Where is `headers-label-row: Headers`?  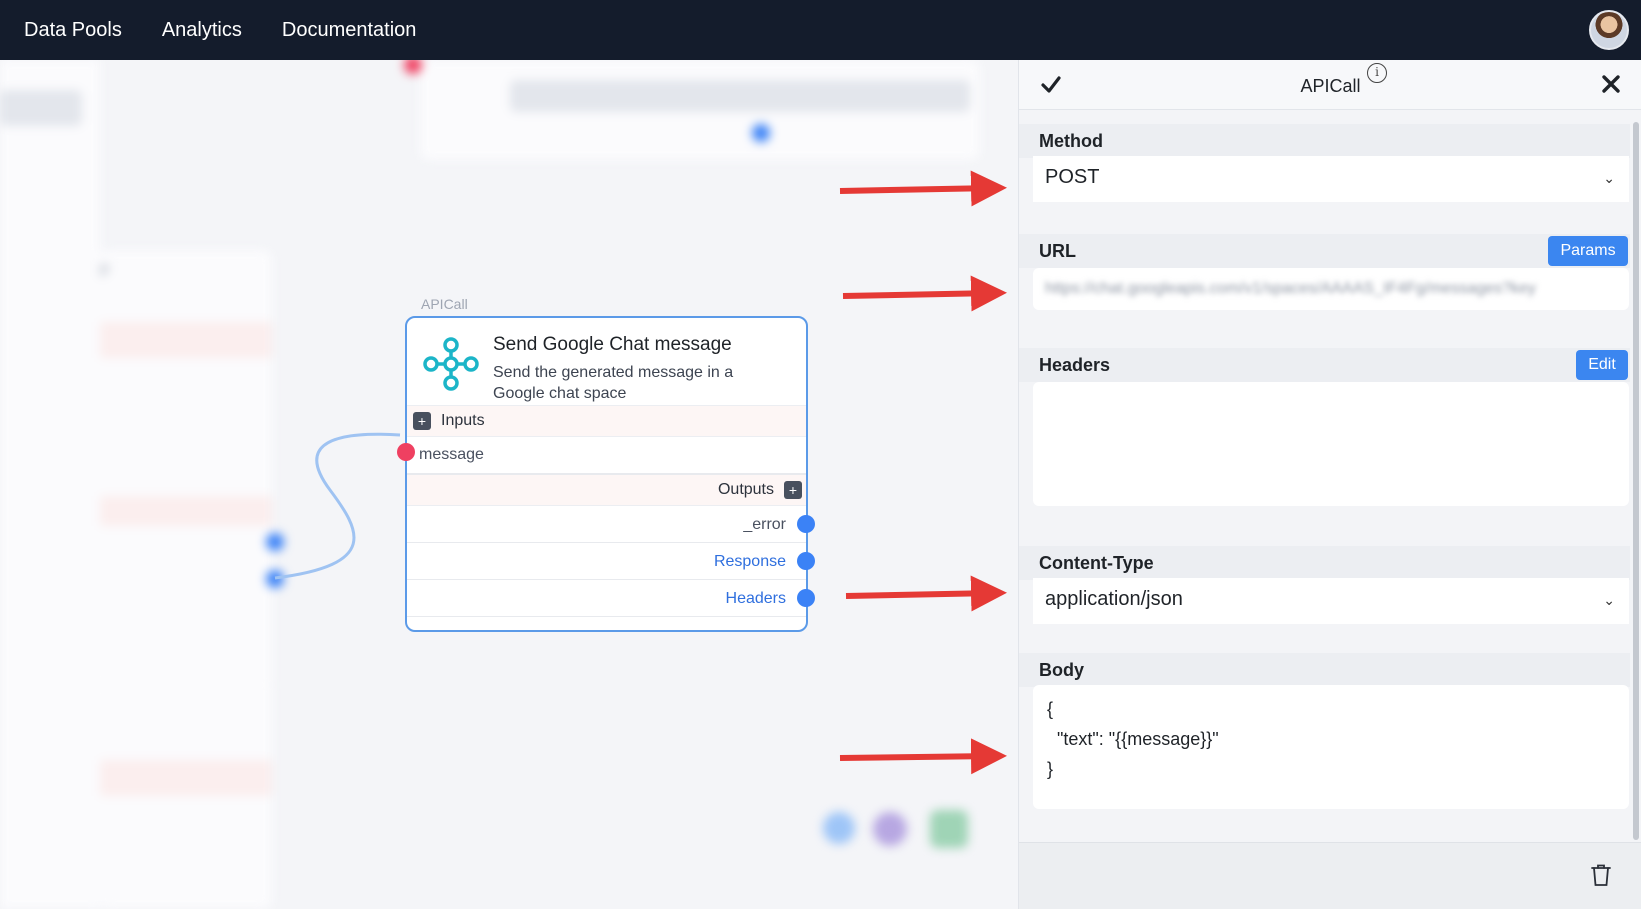 headers-label-row: Headers is located at coordinates (1324, 365).